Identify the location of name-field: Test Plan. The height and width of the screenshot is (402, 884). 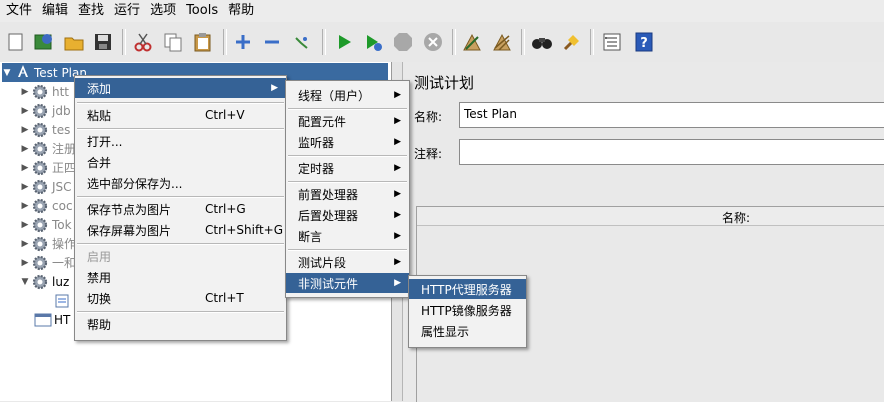
(671, 115).